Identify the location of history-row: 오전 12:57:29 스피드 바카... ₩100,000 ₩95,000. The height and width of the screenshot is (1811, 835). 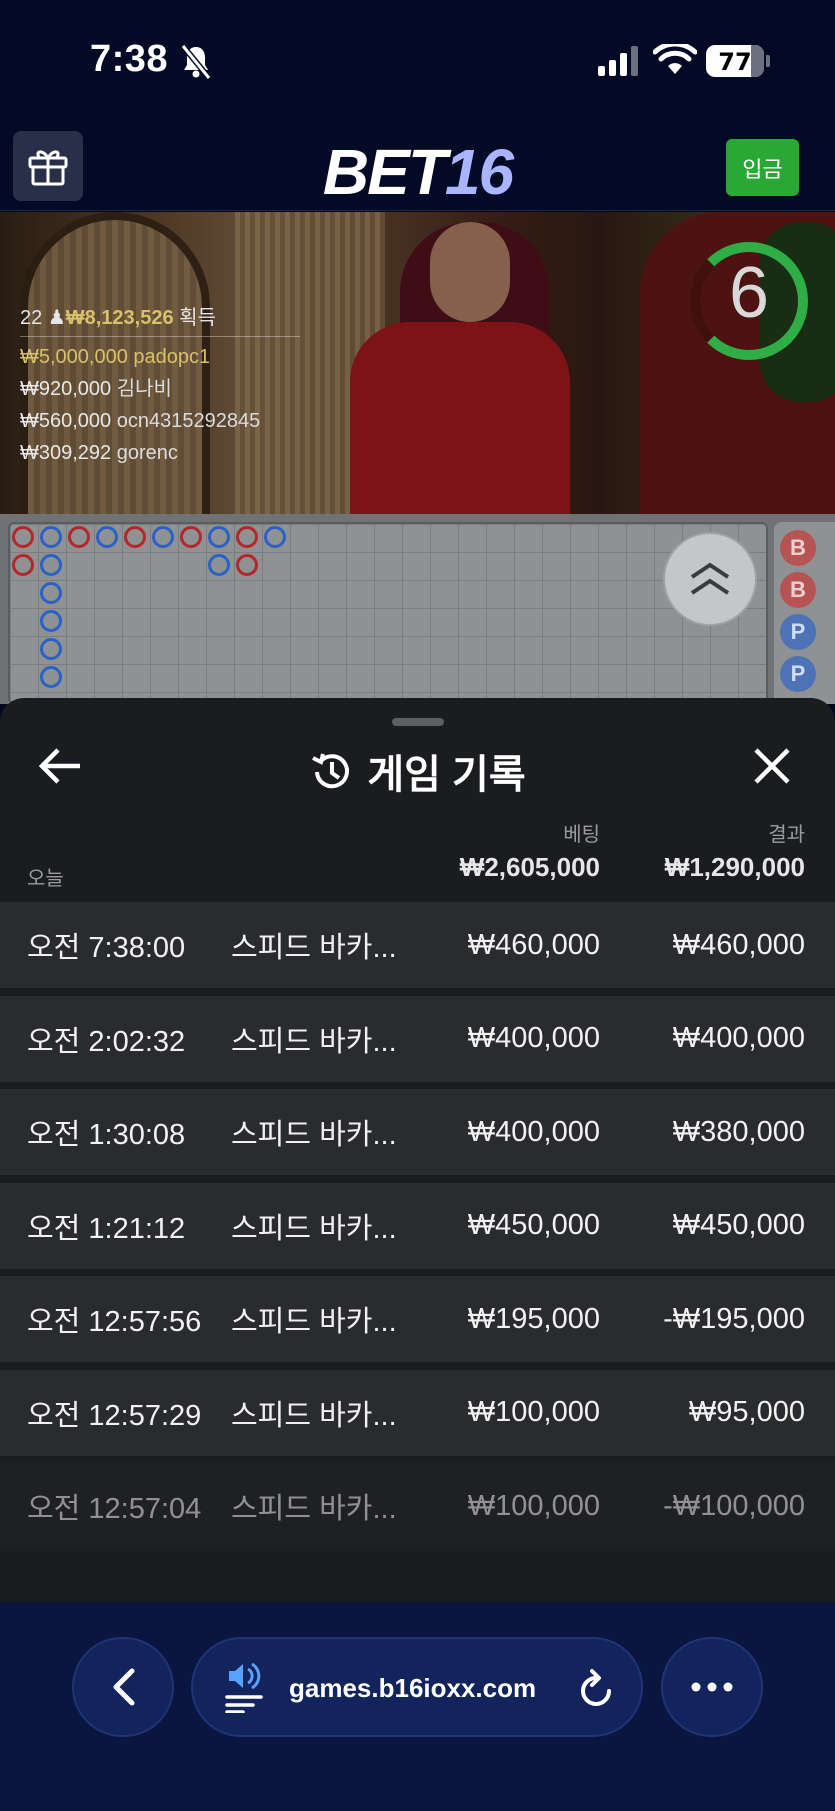
(417, 1412).